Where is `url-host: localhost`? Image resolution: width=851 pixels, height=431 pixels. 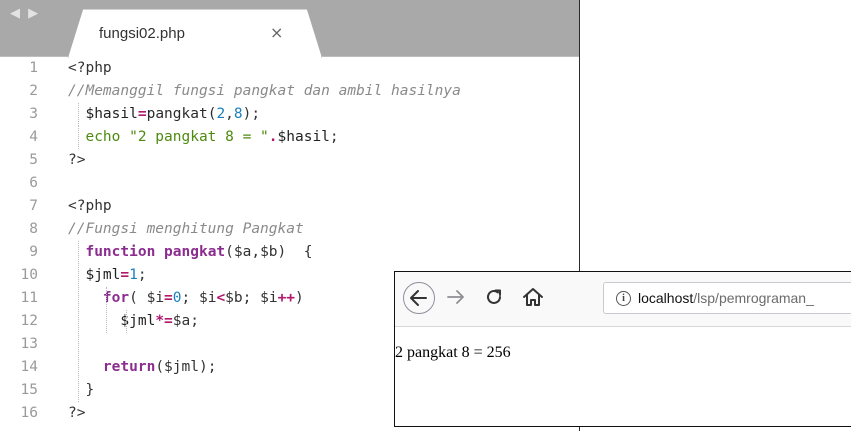 url-host: localhost is located at coordinates (666, 298).